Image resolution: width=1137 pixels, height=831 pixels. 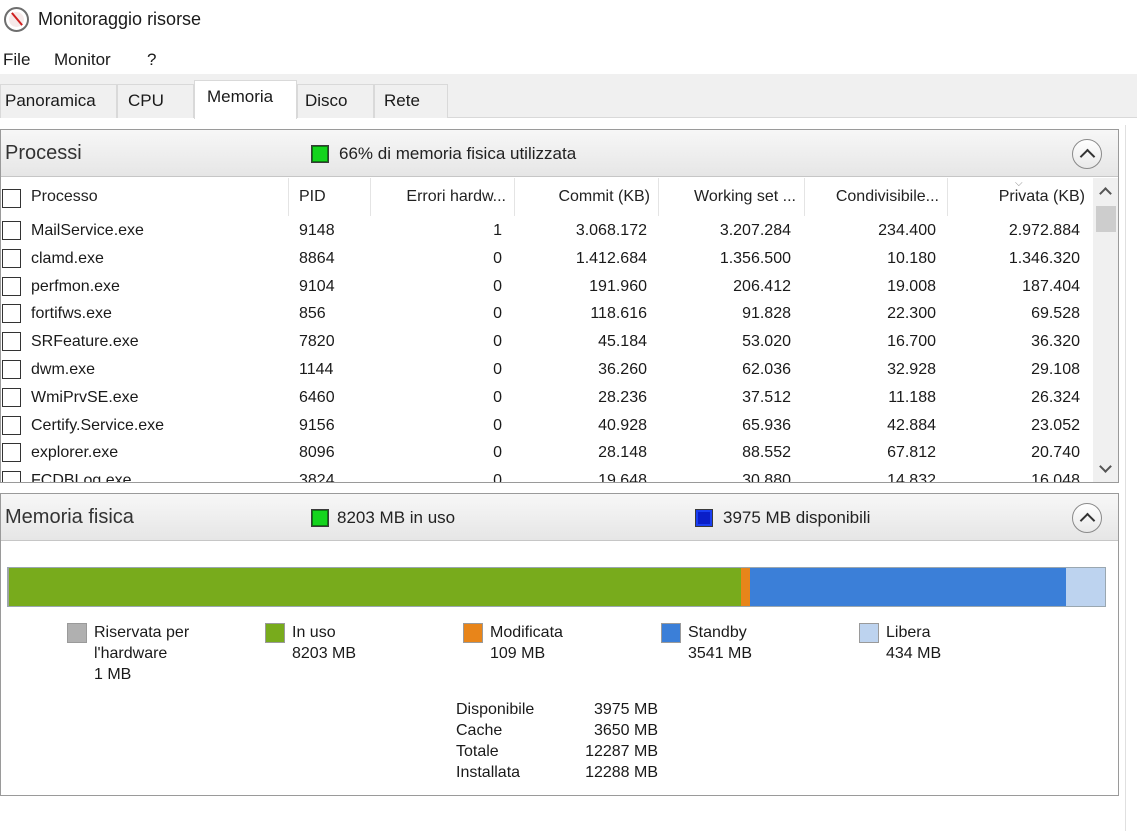 What do you see at coordinates (1055, 397) in the screenshot?
I see `cell-privata: 26.324` at bounding box center [1055, 397].